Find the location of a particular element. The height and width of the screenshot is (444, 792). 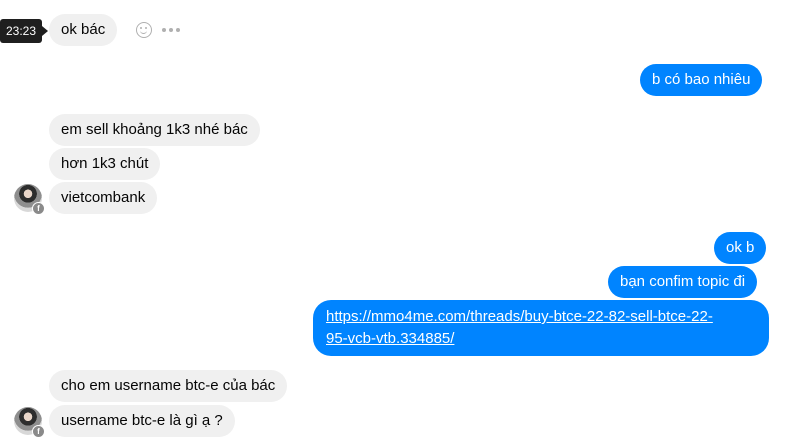

timestamp-tooltip: 23:23 is located at coordinates (24, 31).